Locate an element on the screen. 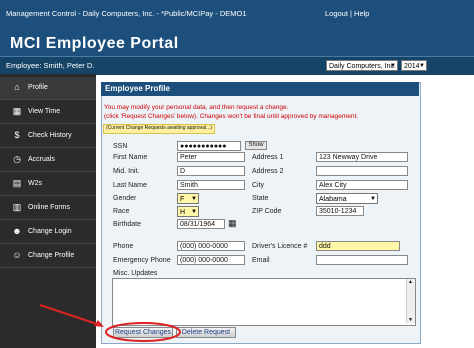  annotation-circle is located at coordinates (143, 332).